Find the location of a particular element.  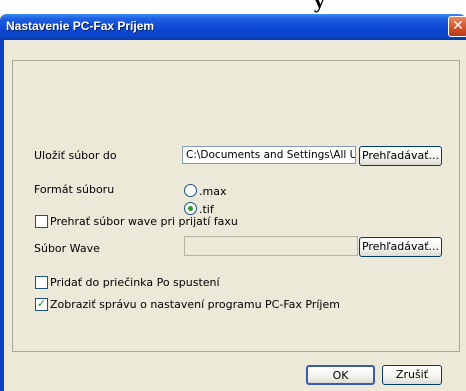

ok-button: OK is located at coordinates (340, 375).